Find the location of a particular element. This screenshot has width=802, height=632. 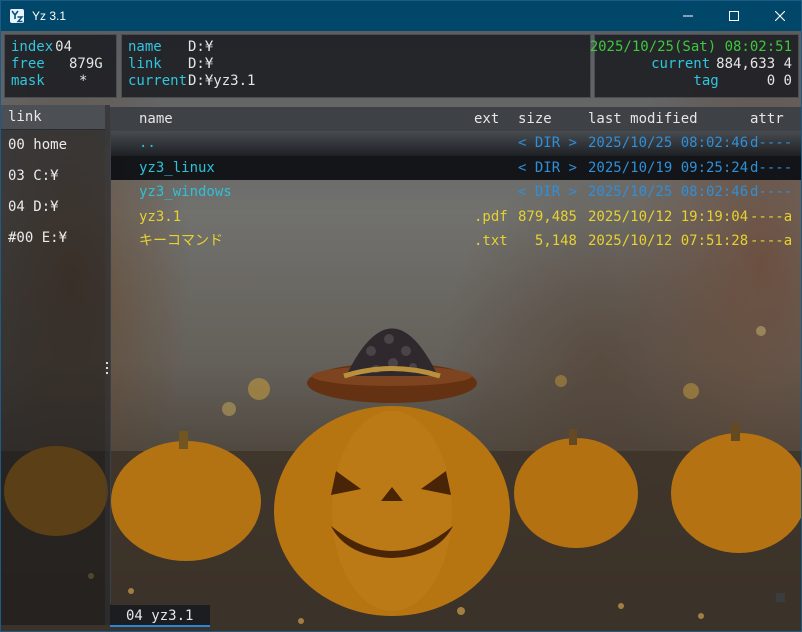

link-item-home: 00 home is located at coordinates (53, 145).